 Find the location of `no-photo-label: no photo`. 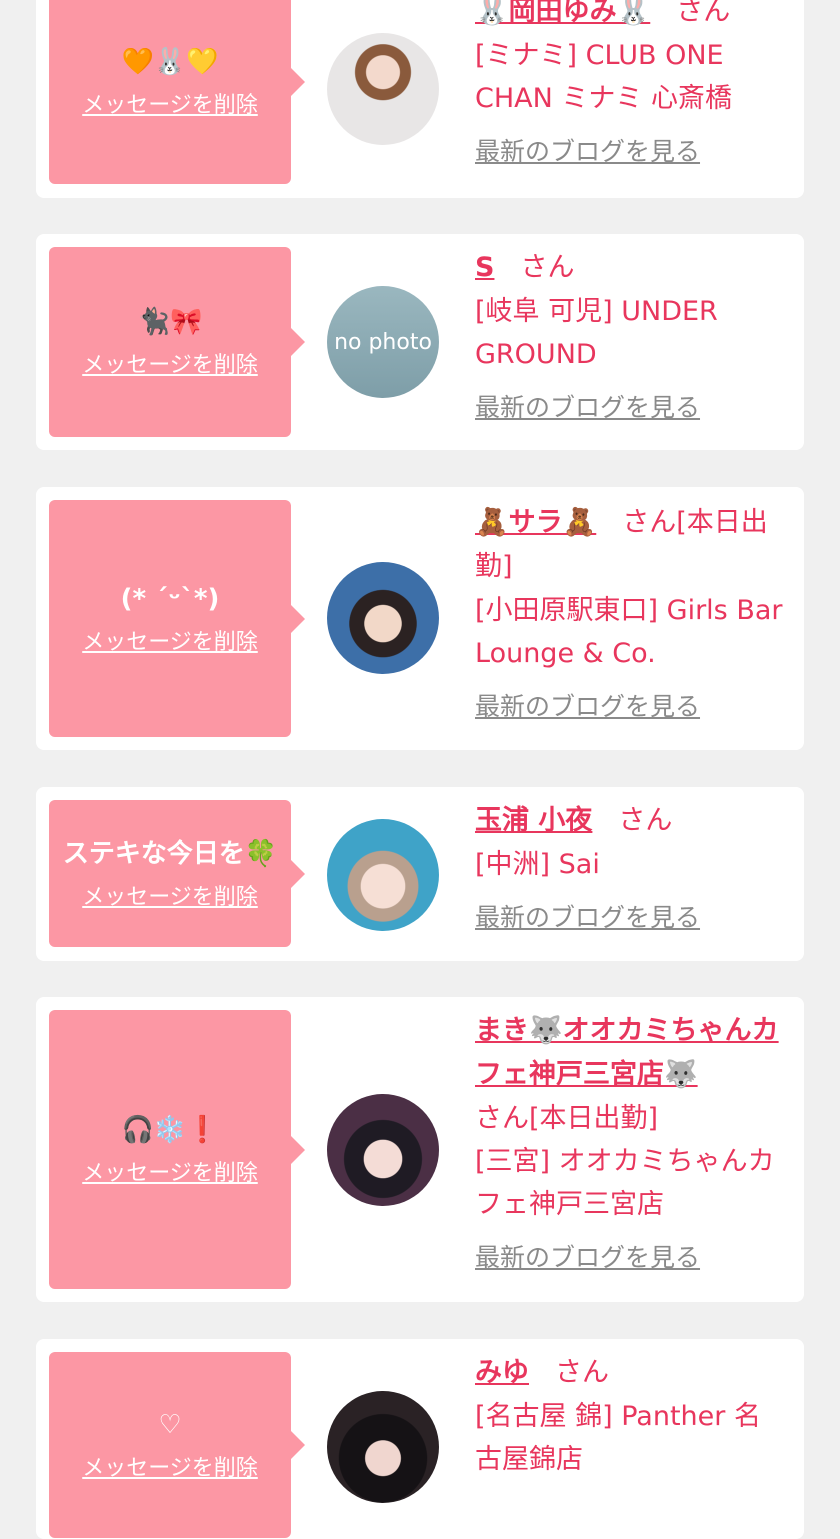

no-photo-label: no photo is located at coordinates (383, 342).